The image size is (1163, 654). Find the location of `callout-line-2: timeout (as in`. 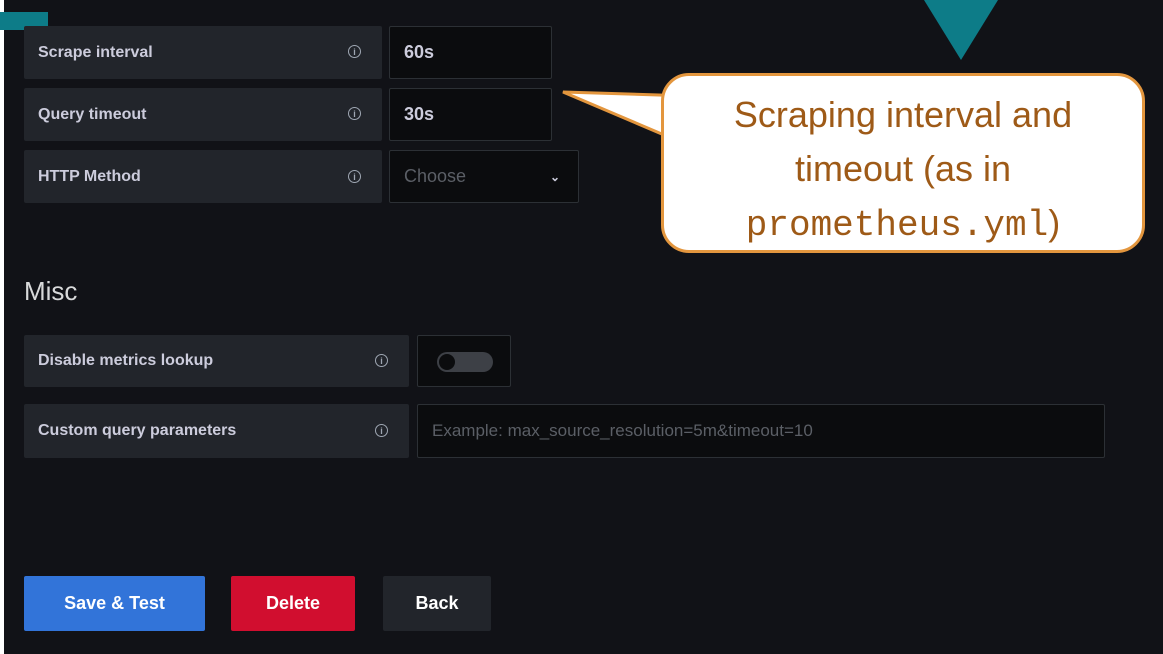

callout-line-2: timeout (as in is located at coordinates (903, 168).